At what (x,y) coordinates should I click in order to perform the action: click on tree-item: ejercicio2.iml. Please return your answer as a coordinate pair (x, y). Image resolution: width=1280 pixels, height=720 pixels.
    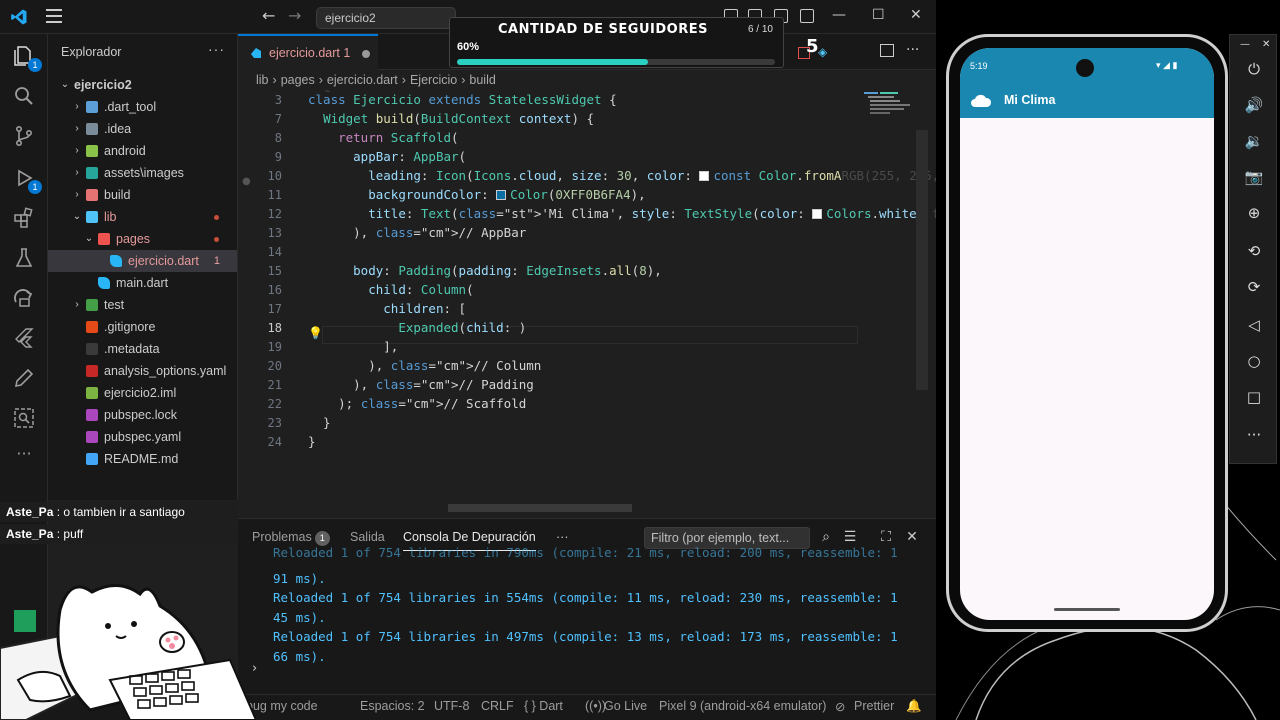
    Looking at the image, I should click on (142, 393).